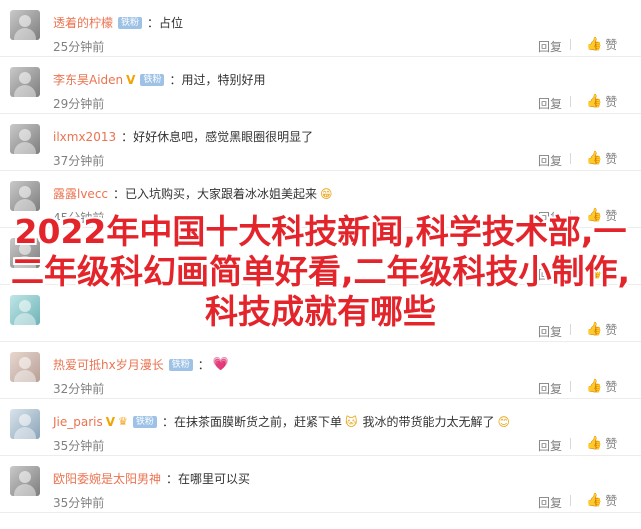 Image resolution: width=641 pixels, height=529 pixels. I want to click on username: Jie_paris, so click(78, 422).